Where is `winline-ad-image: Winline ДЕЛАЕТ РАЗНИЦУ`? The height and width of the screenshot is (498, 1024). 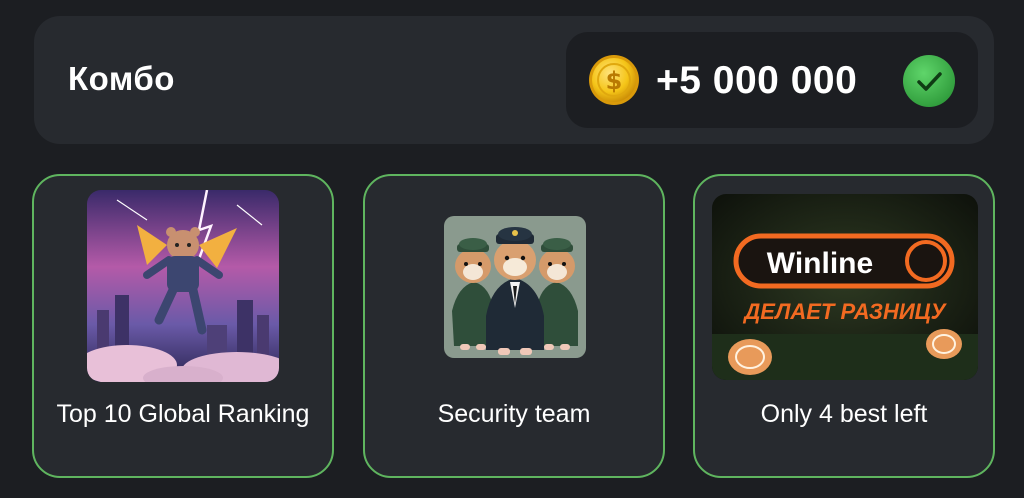 winline-ad-image: Winline ДЕЛАЕТ РАЗНИЦУ is located at coordinates (845, 287).